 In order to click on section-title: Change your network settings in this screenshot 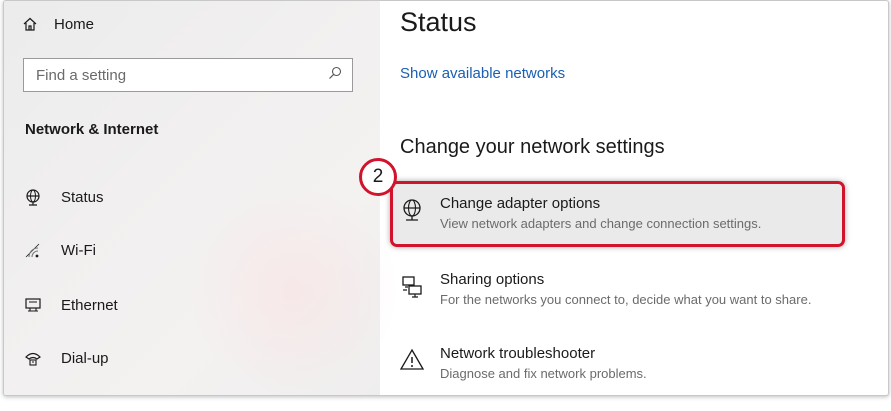, I will do `click(532, 147)`.